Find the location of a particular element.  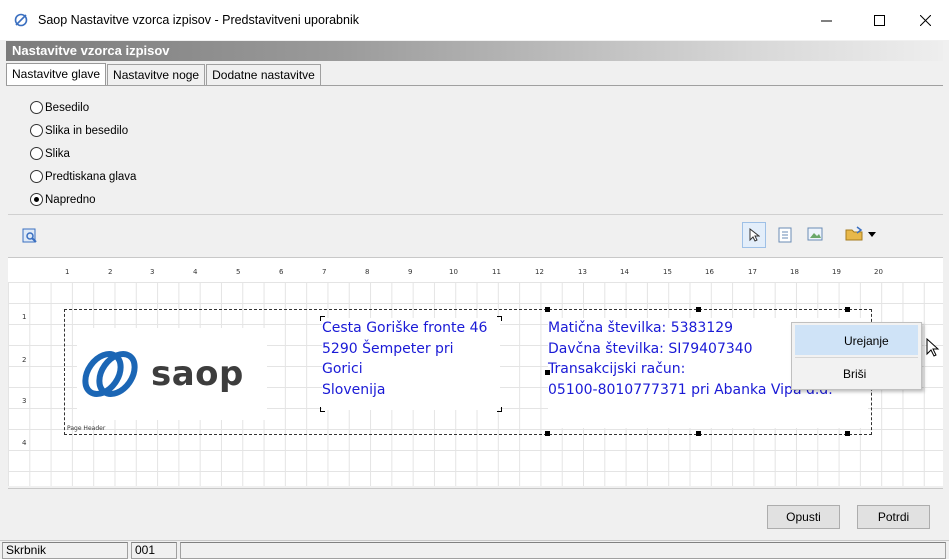

ruler-mark: 13 is located at coordinates (582, 272).